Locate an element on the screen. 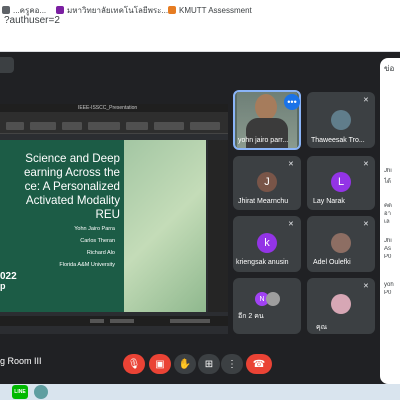 This screenshot has height=400, width=400. camera-toggle-button: ▣ is located at coordinates (160, 364).